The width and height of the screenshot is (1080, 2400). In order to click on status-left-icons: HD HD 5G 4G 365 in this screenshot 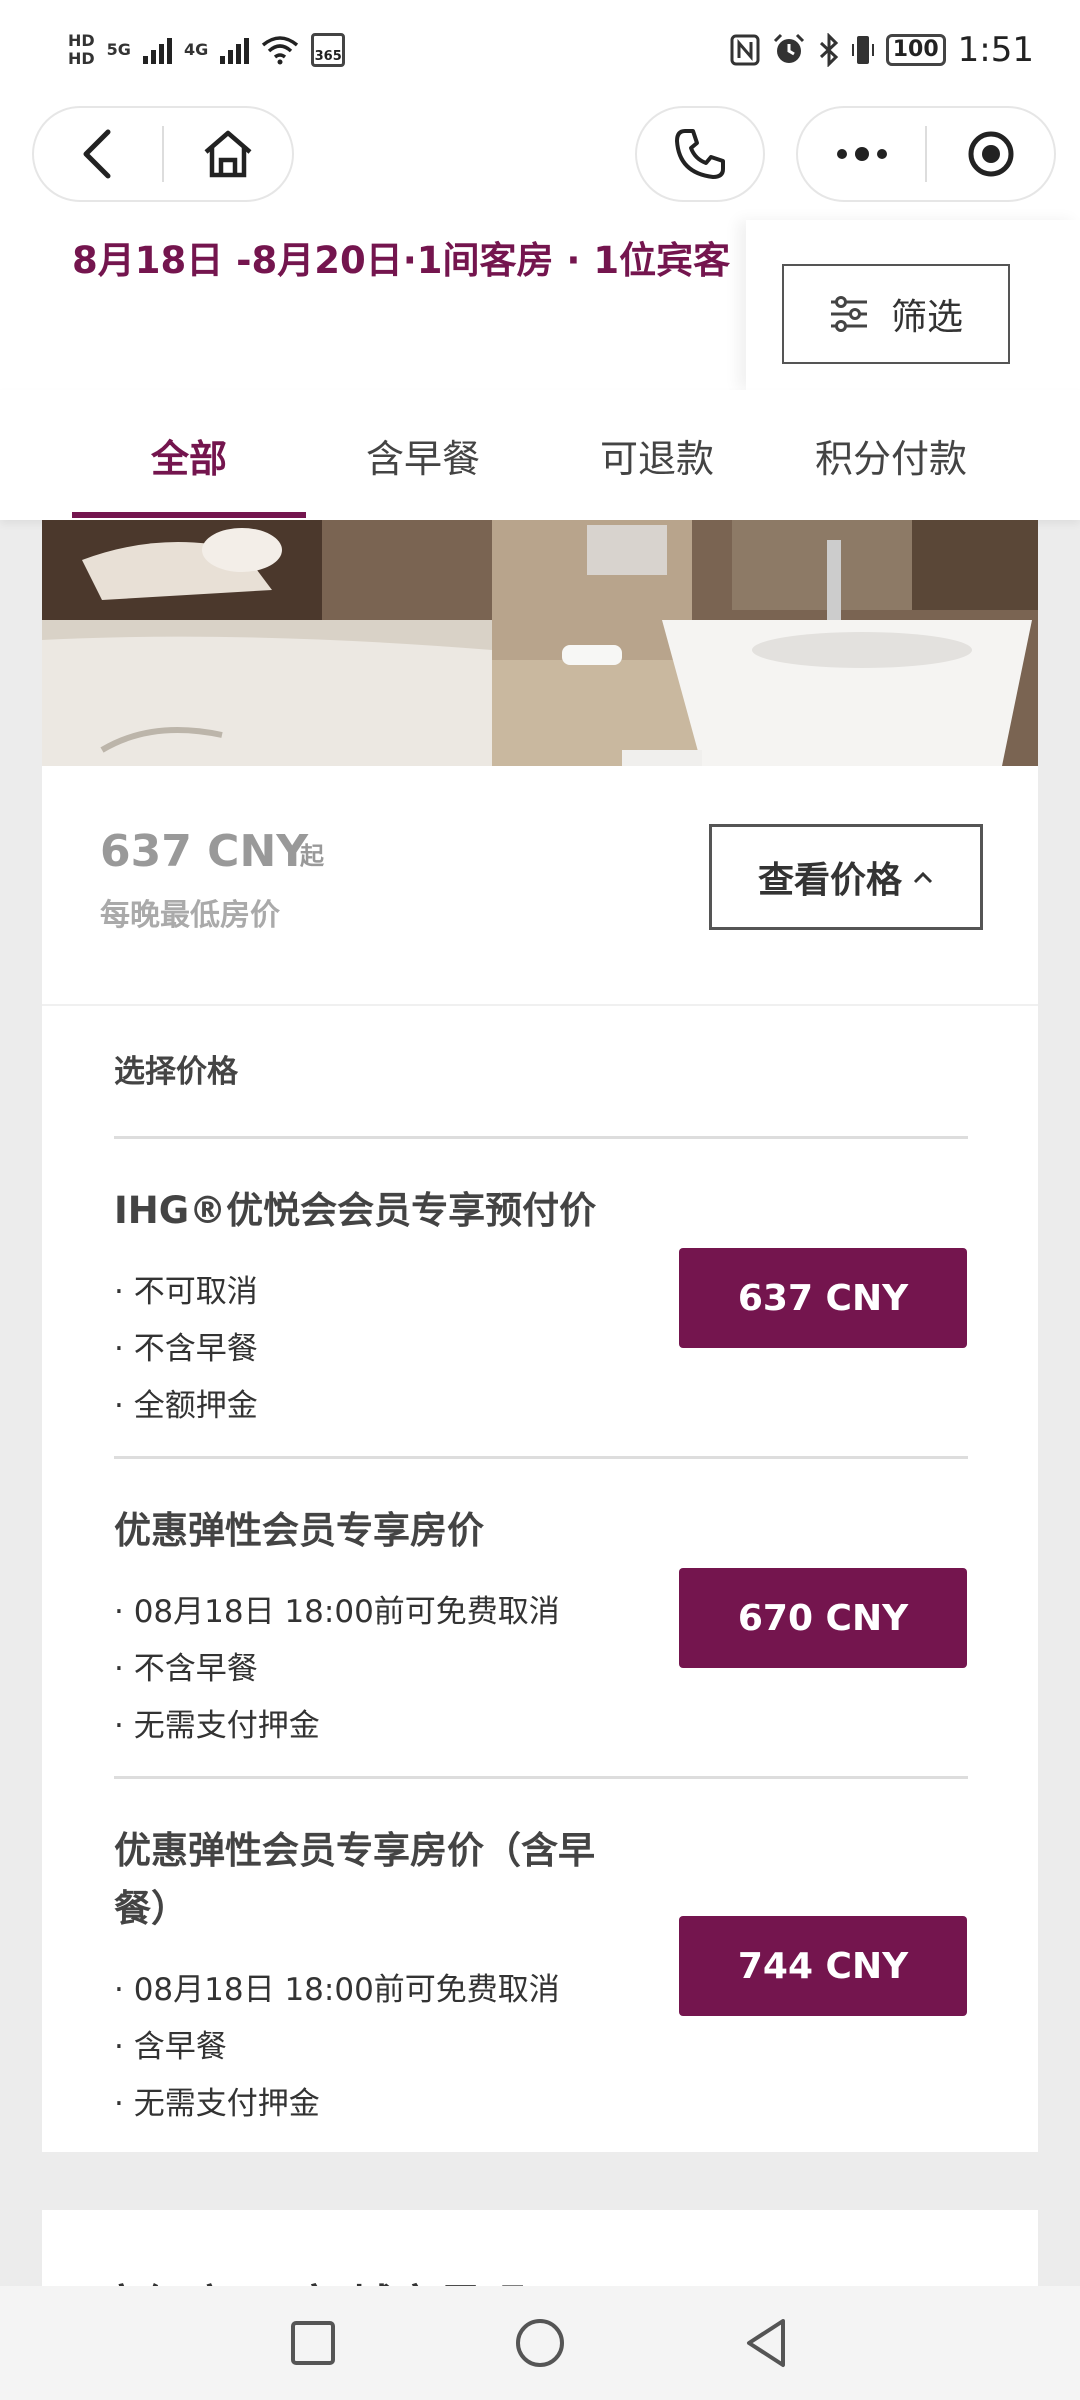, I will do `click(207, 50)`.